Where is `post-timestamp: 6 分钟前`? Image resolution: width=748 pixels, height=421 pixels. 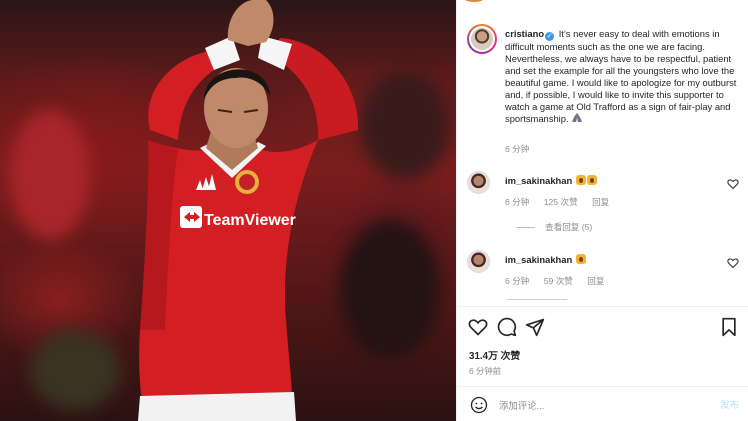
post-timestamp: 6 分钟前 is located at coordinates (485, 371).